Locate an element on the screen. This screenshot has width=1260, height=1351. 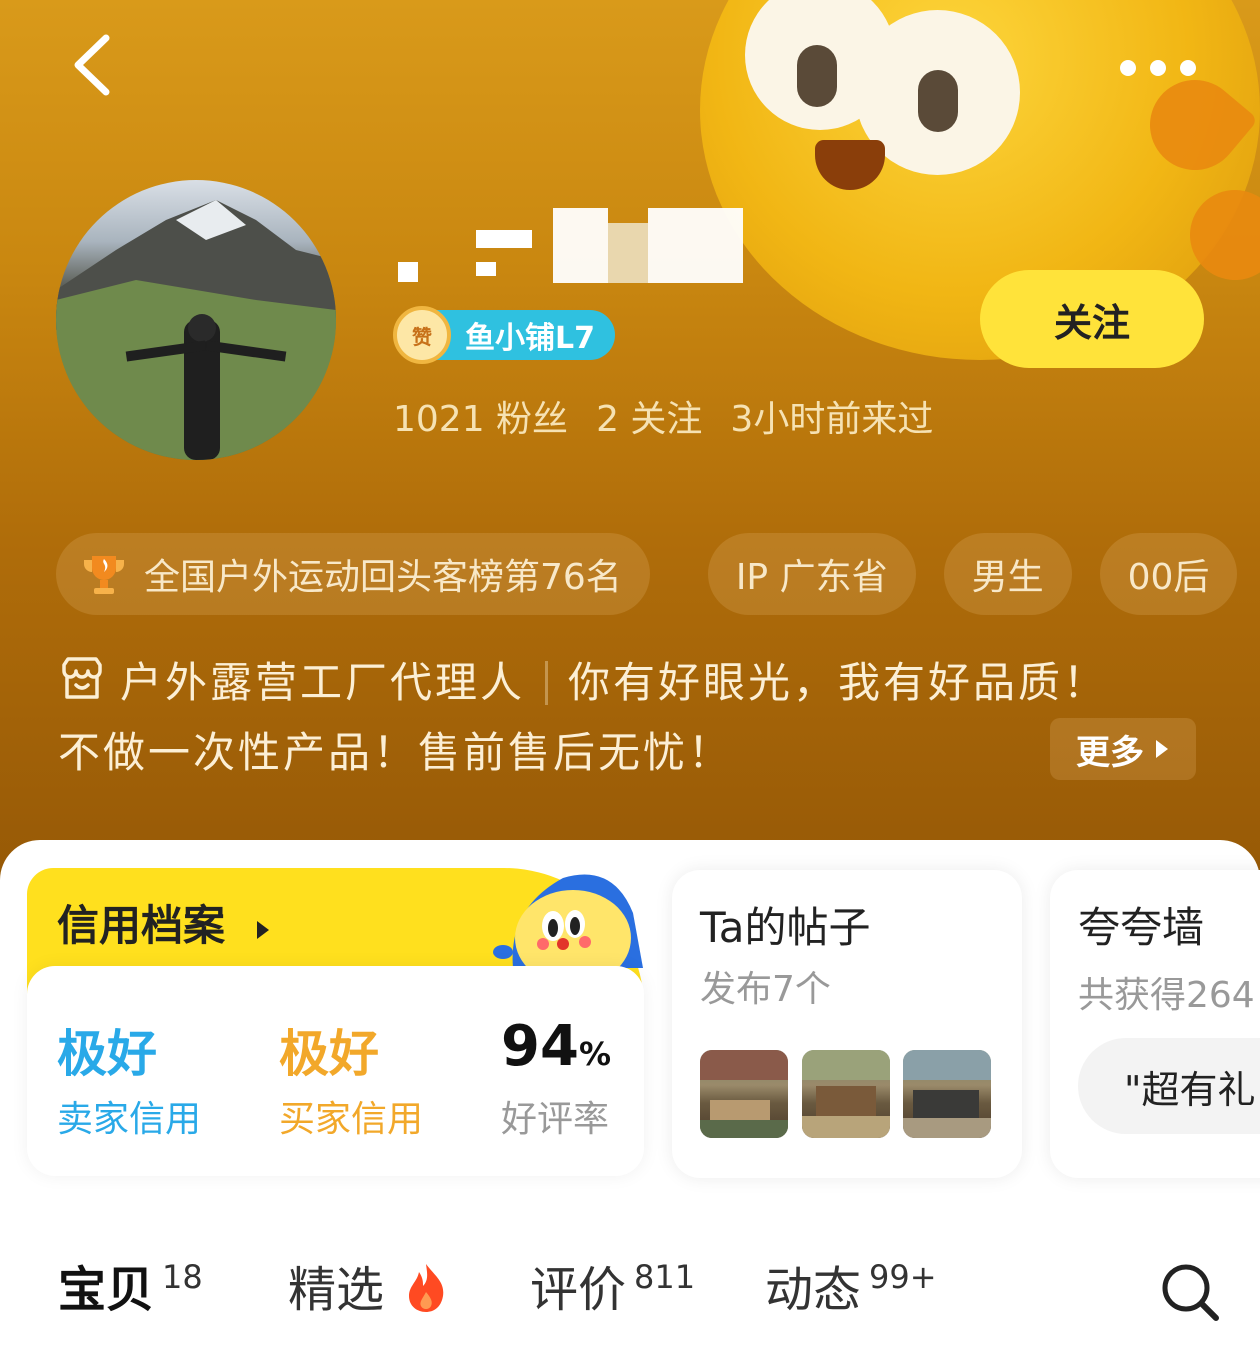
tag-ranking: 全国户外运动回头客榜第76名 is located at coordinates (353, 574).